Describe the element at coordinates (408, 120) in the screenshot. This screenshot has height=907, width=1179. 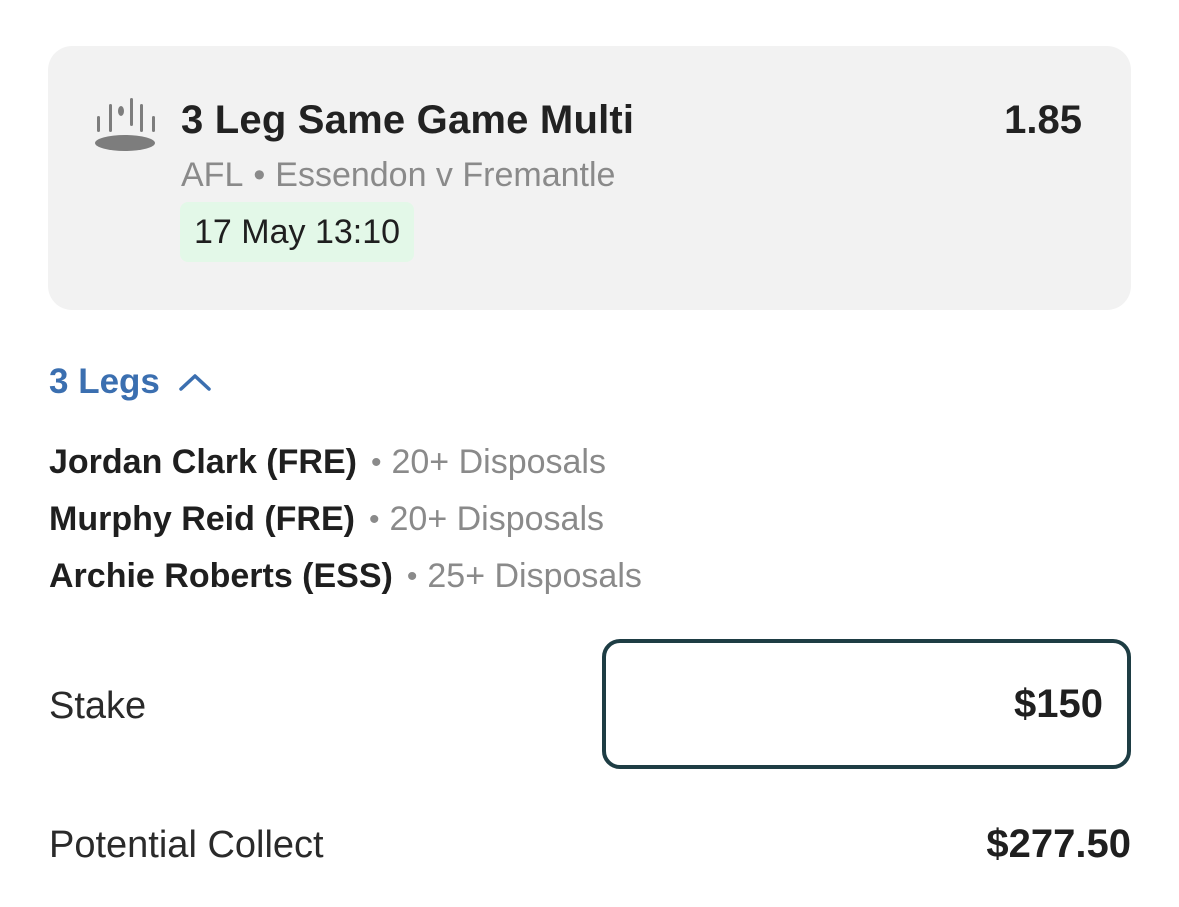
I see `bet-title: 3 Leg Same Game Multi` at that location.